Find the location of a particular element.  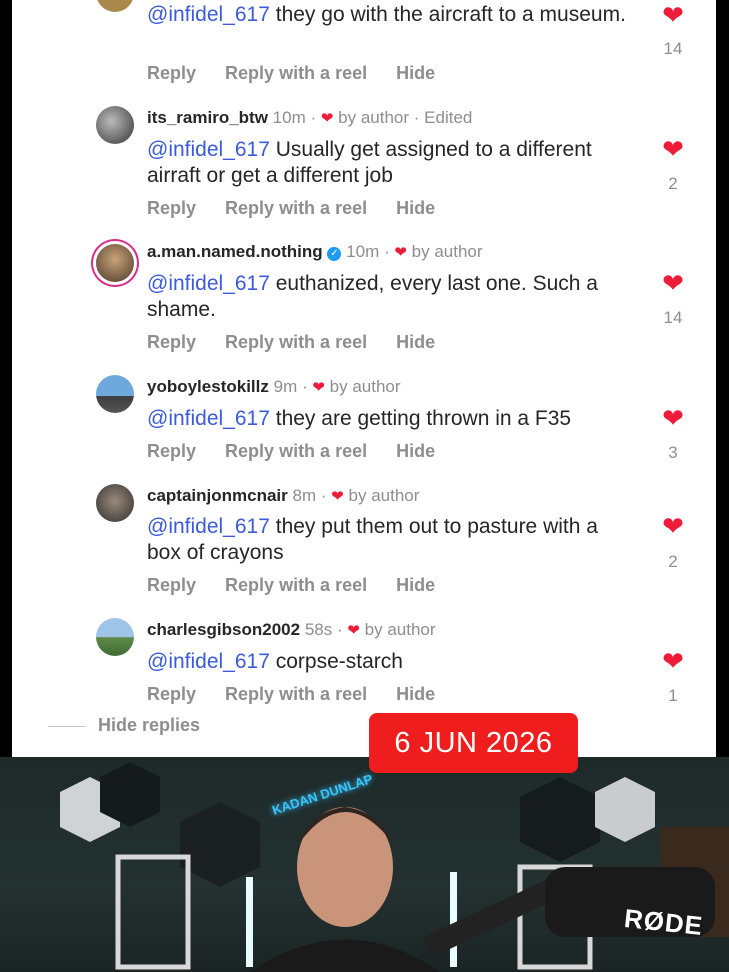

neon-light-left is located at coordinates (249, 922).